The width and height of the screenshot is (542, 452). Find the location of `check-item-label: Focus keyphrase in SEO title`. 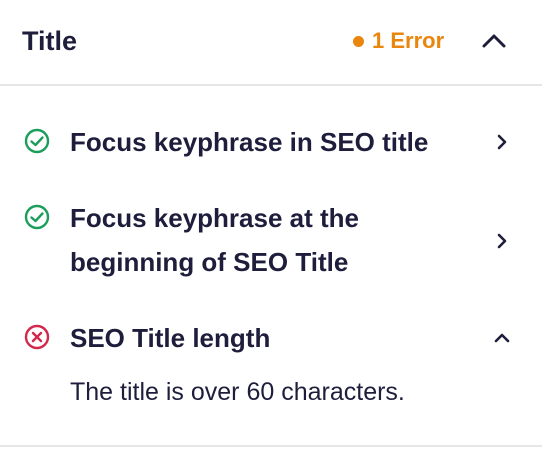

check-item-label: Focus keyphrase in SEO title is located at coordinates (249, 142).